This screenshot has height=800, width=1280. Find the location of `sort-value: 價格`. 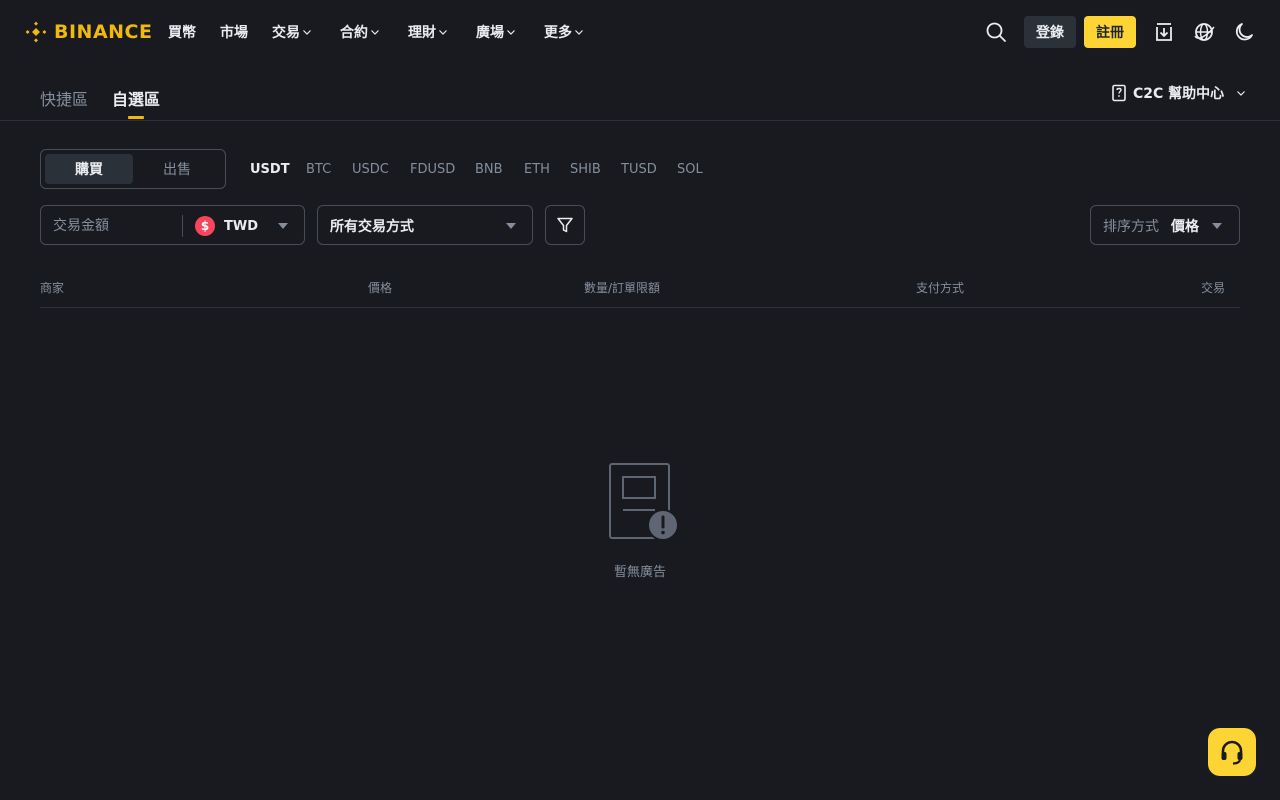

sort-value: 價格 is located at coordinates (1185, 227).